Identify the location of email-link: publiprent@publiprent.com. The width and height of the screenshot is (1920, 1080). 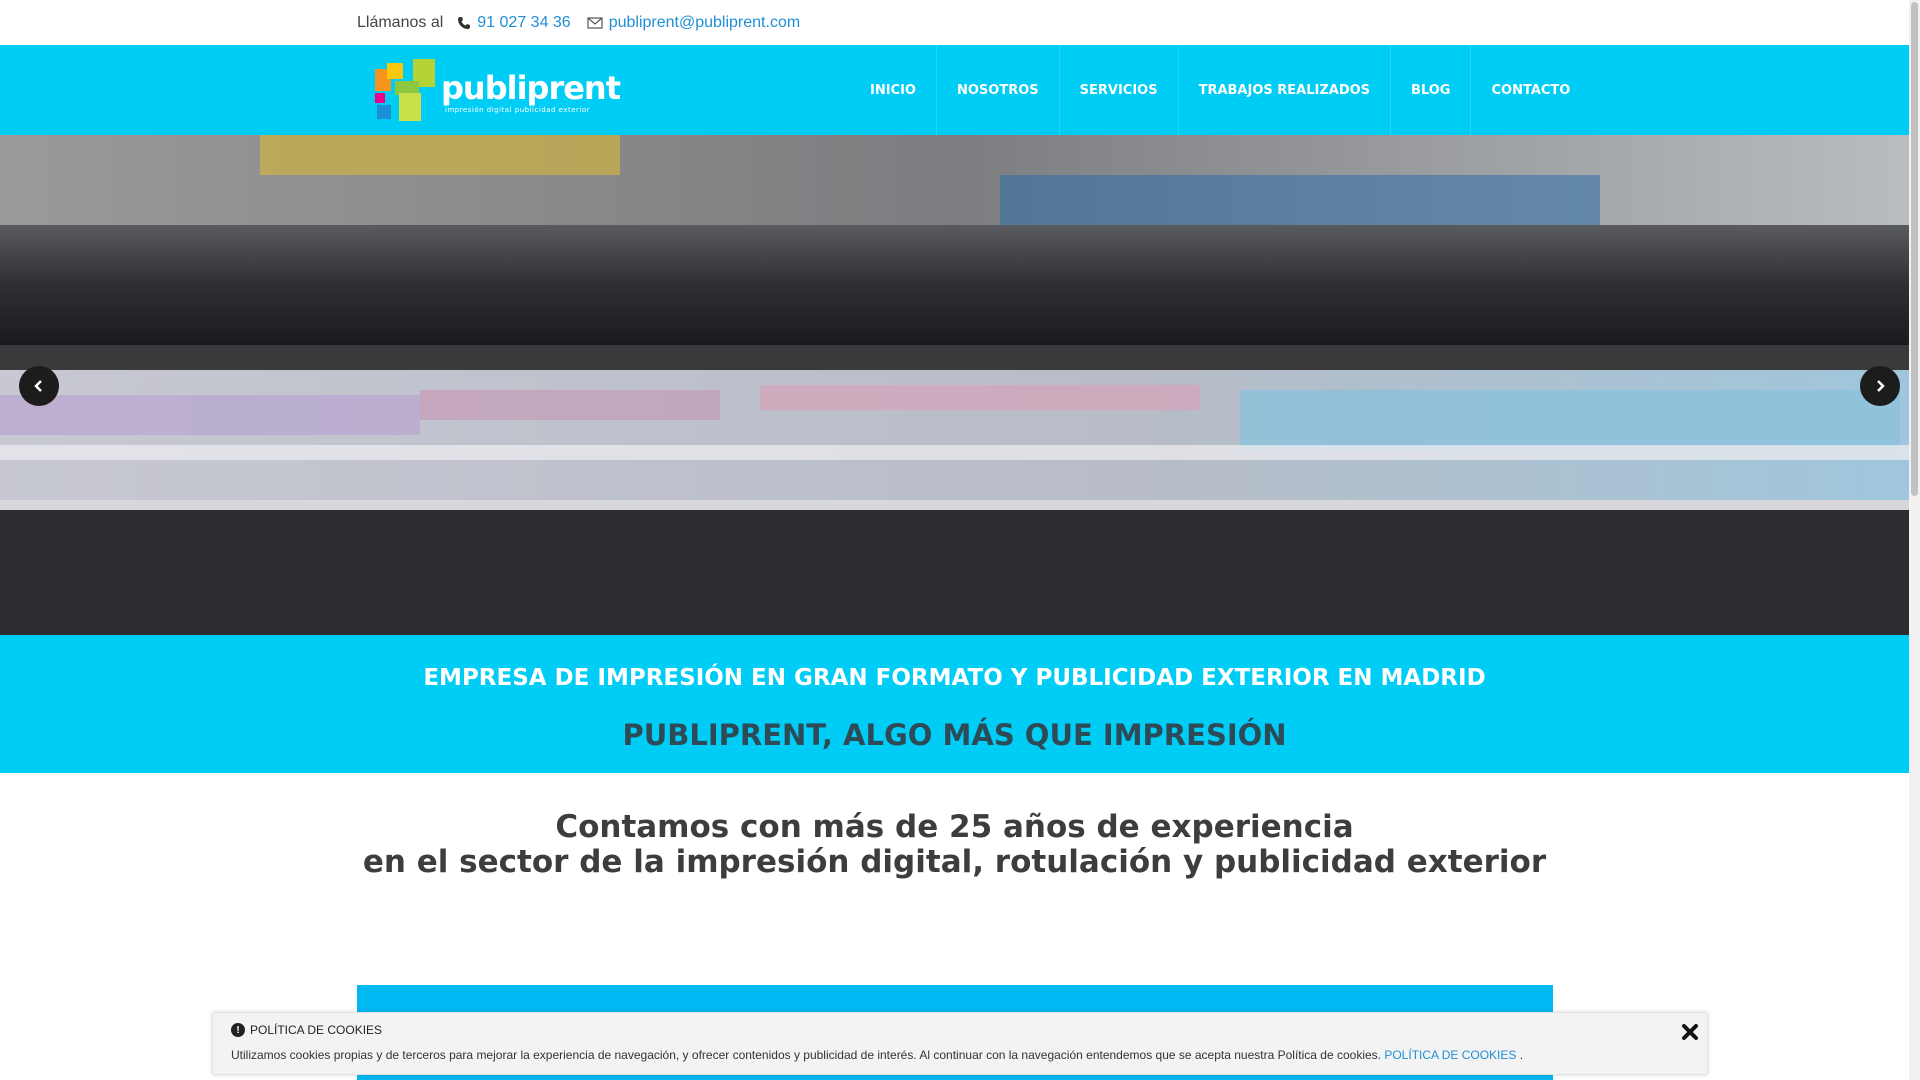
(704, 23).